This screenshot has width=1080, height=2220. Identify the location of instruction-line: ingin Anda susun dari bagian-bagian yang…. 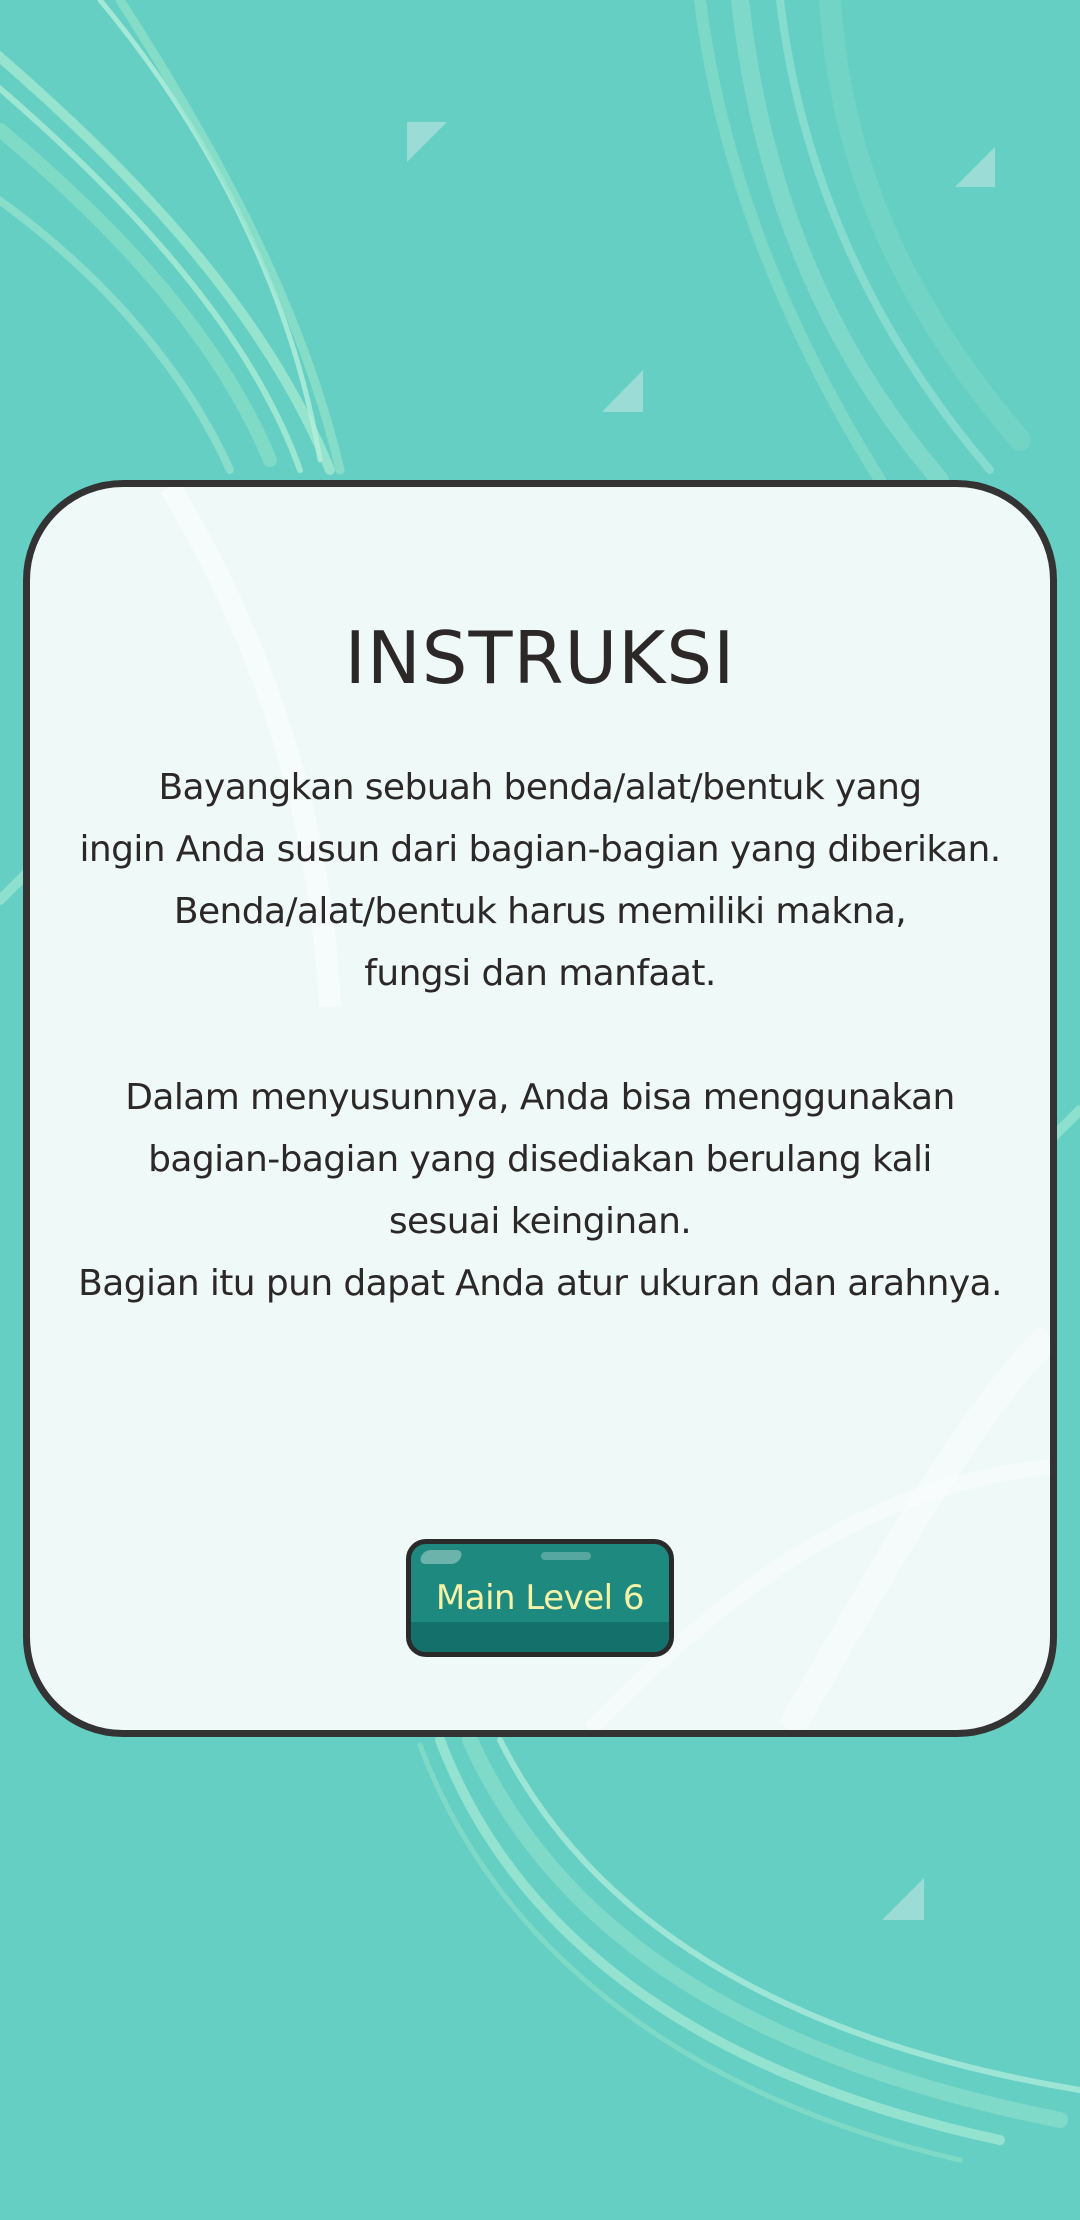
(540, 849).